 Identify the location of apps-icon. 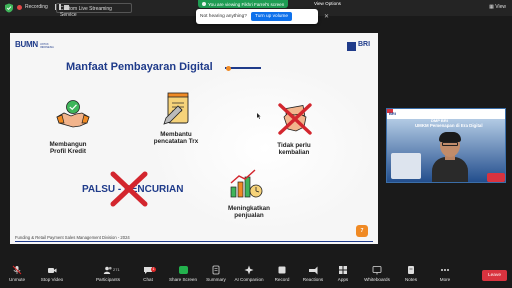
(343, 270).